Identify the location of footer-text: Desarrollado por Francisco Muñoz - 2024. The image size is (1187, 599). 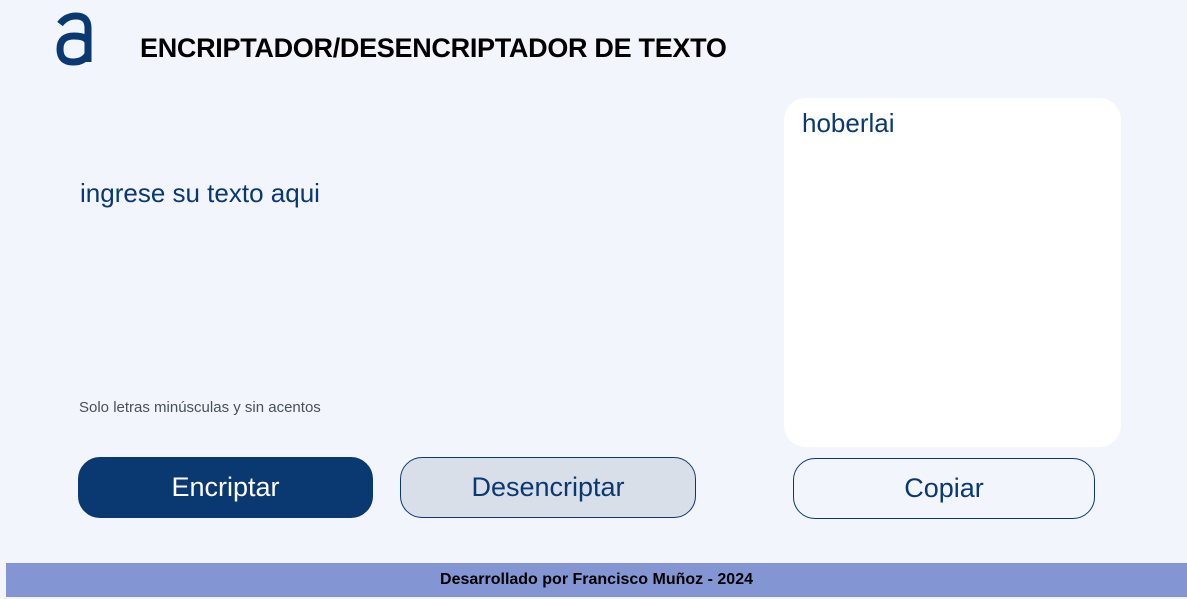
(596, 579).